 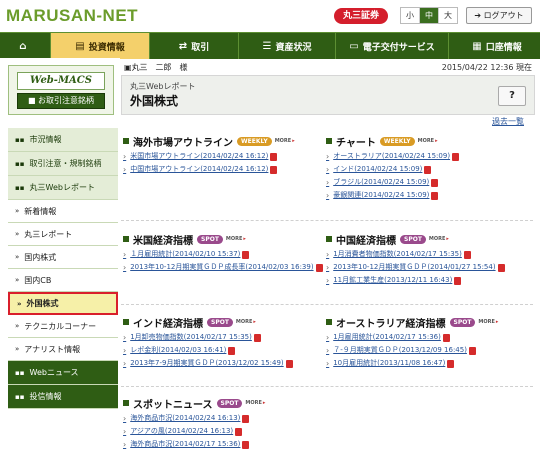 What do you see at coordinates (194, 46) in the screenshot?
I see `nav-trade: ⇄ 取引` at bounding box center [194, 46].